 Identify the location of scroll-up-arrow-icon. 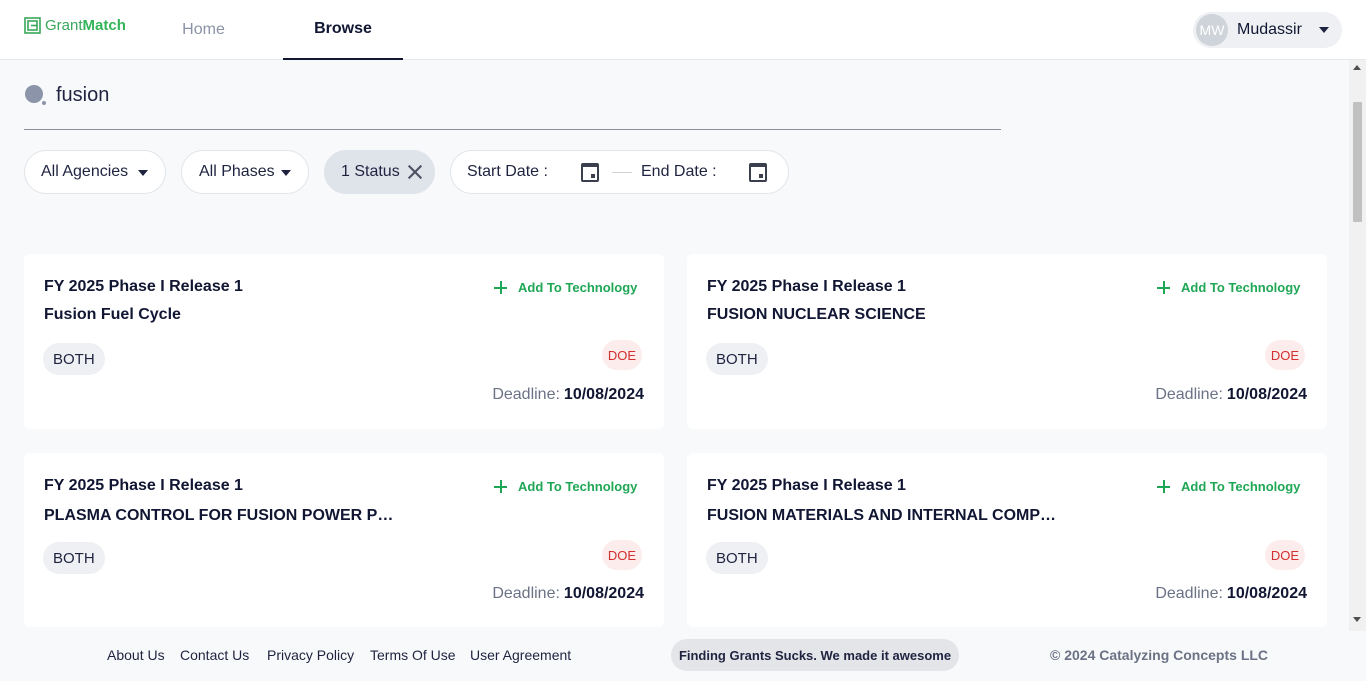
(1357, 67).